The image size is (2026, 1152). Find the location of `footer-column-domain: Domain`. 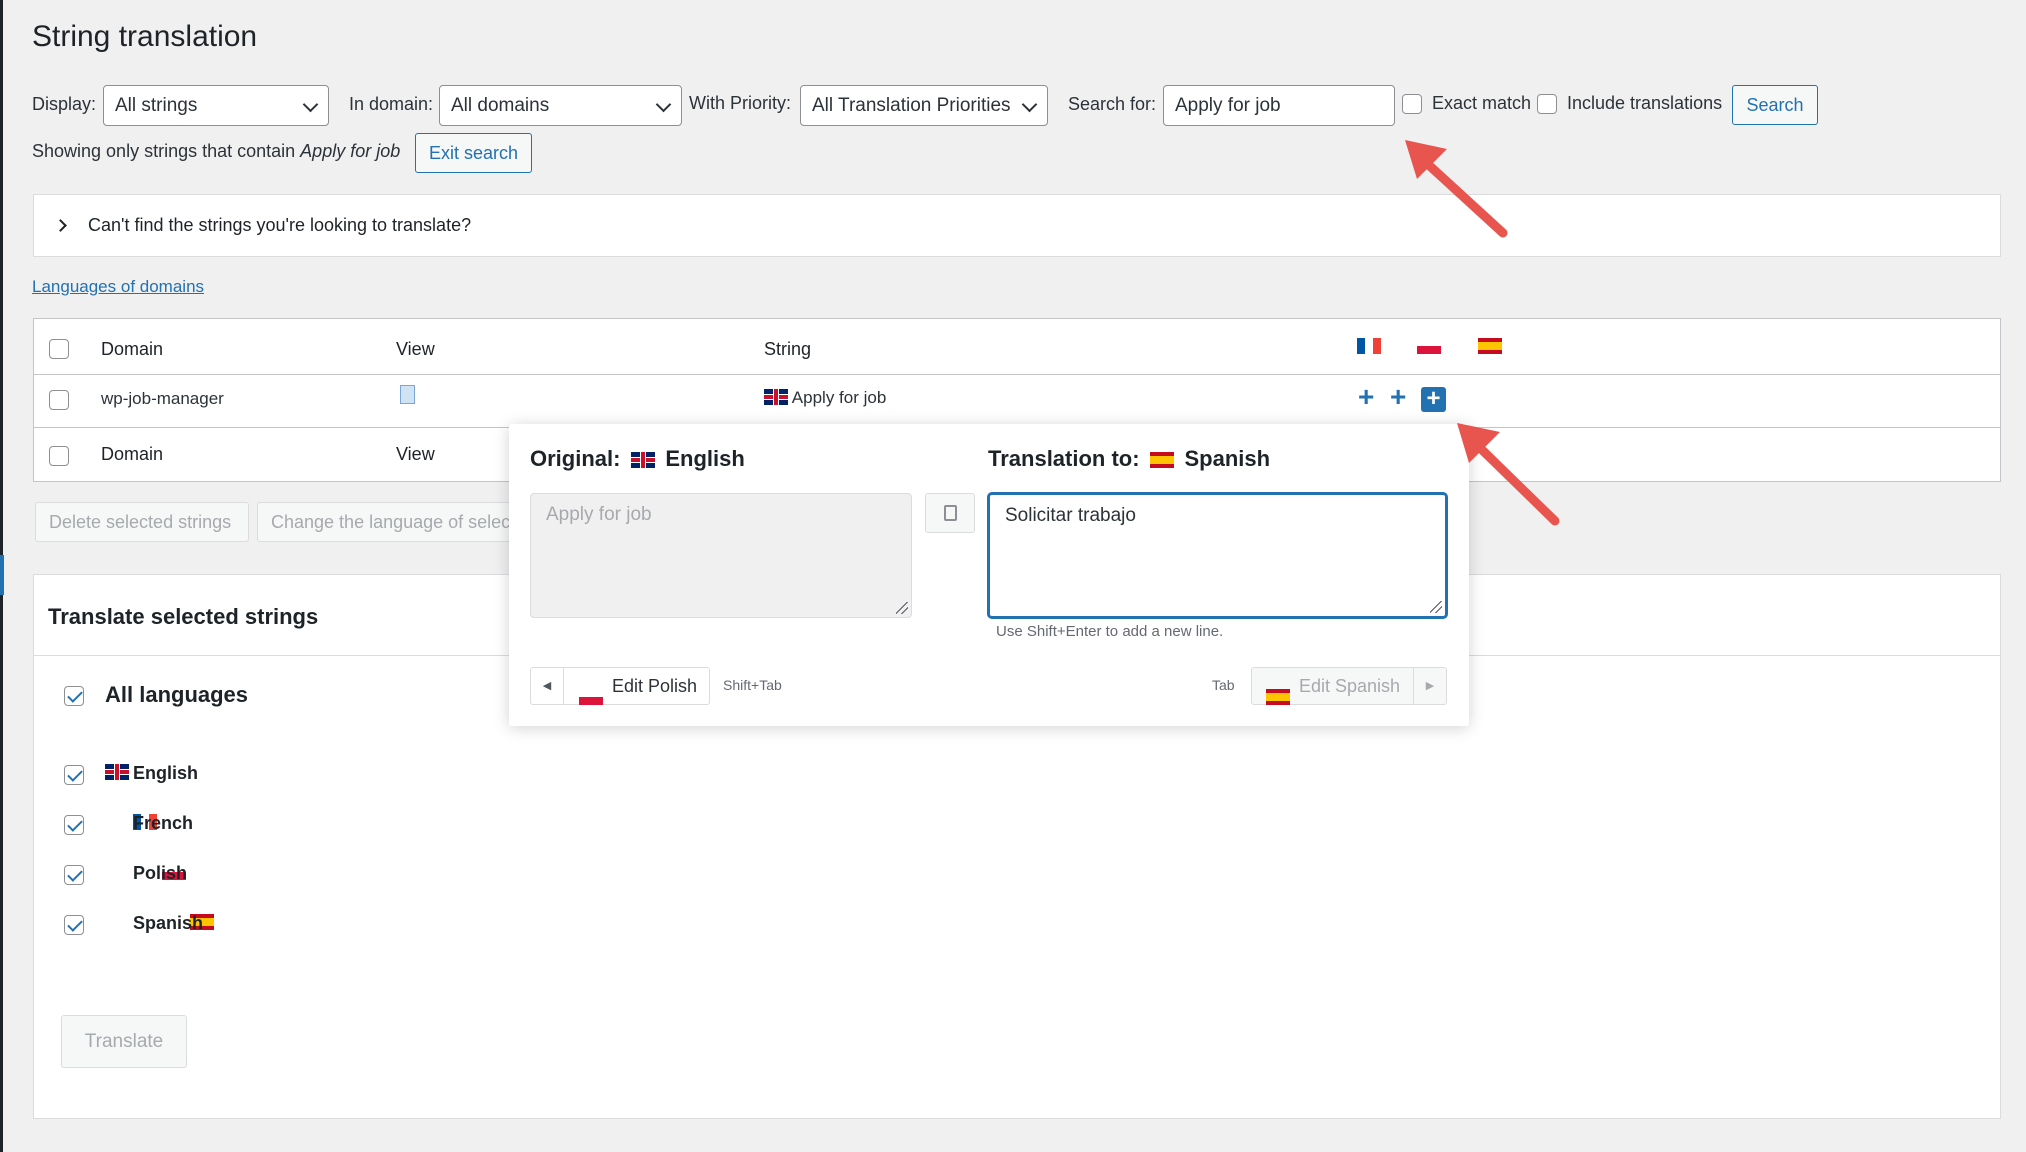

footer-column-domain: Domain is located at coordinates (132, 454).